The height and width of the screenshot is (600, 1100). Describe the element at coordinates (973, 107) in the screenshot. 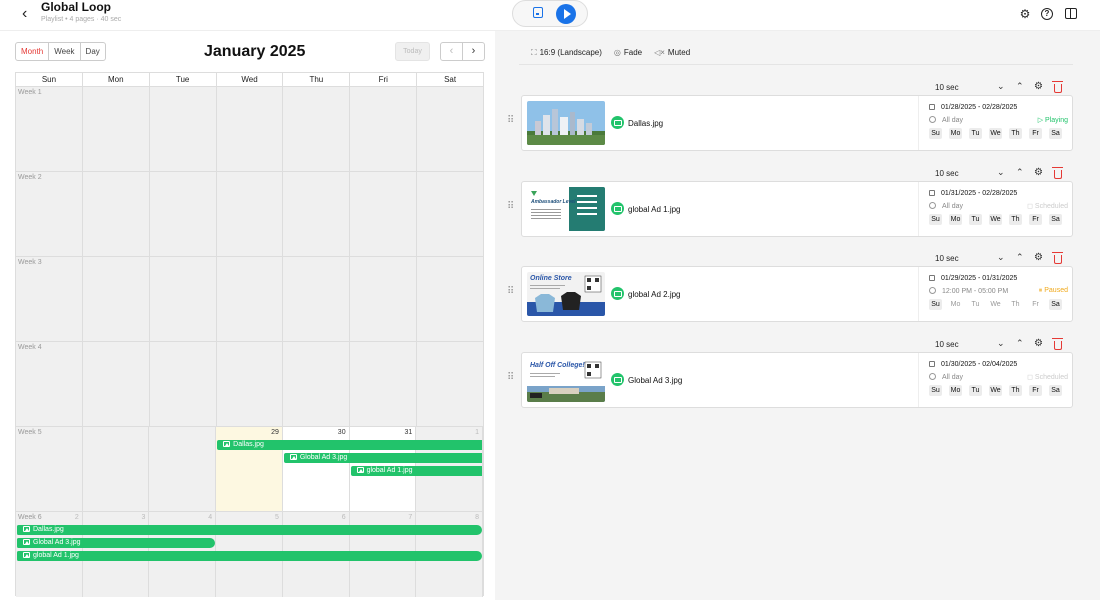

I see `date-range: 01/28/2025 - 02/28/2025` at that location.